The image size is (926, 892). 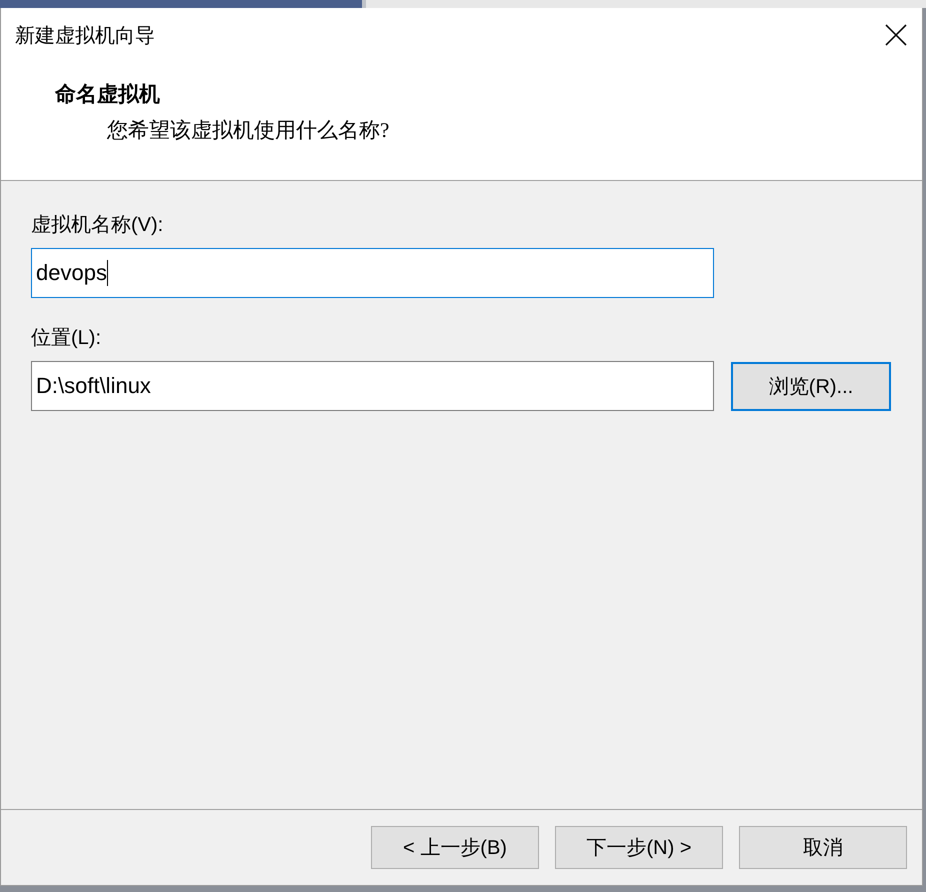 I want to click on close-icon, so click(x=896, y=35).